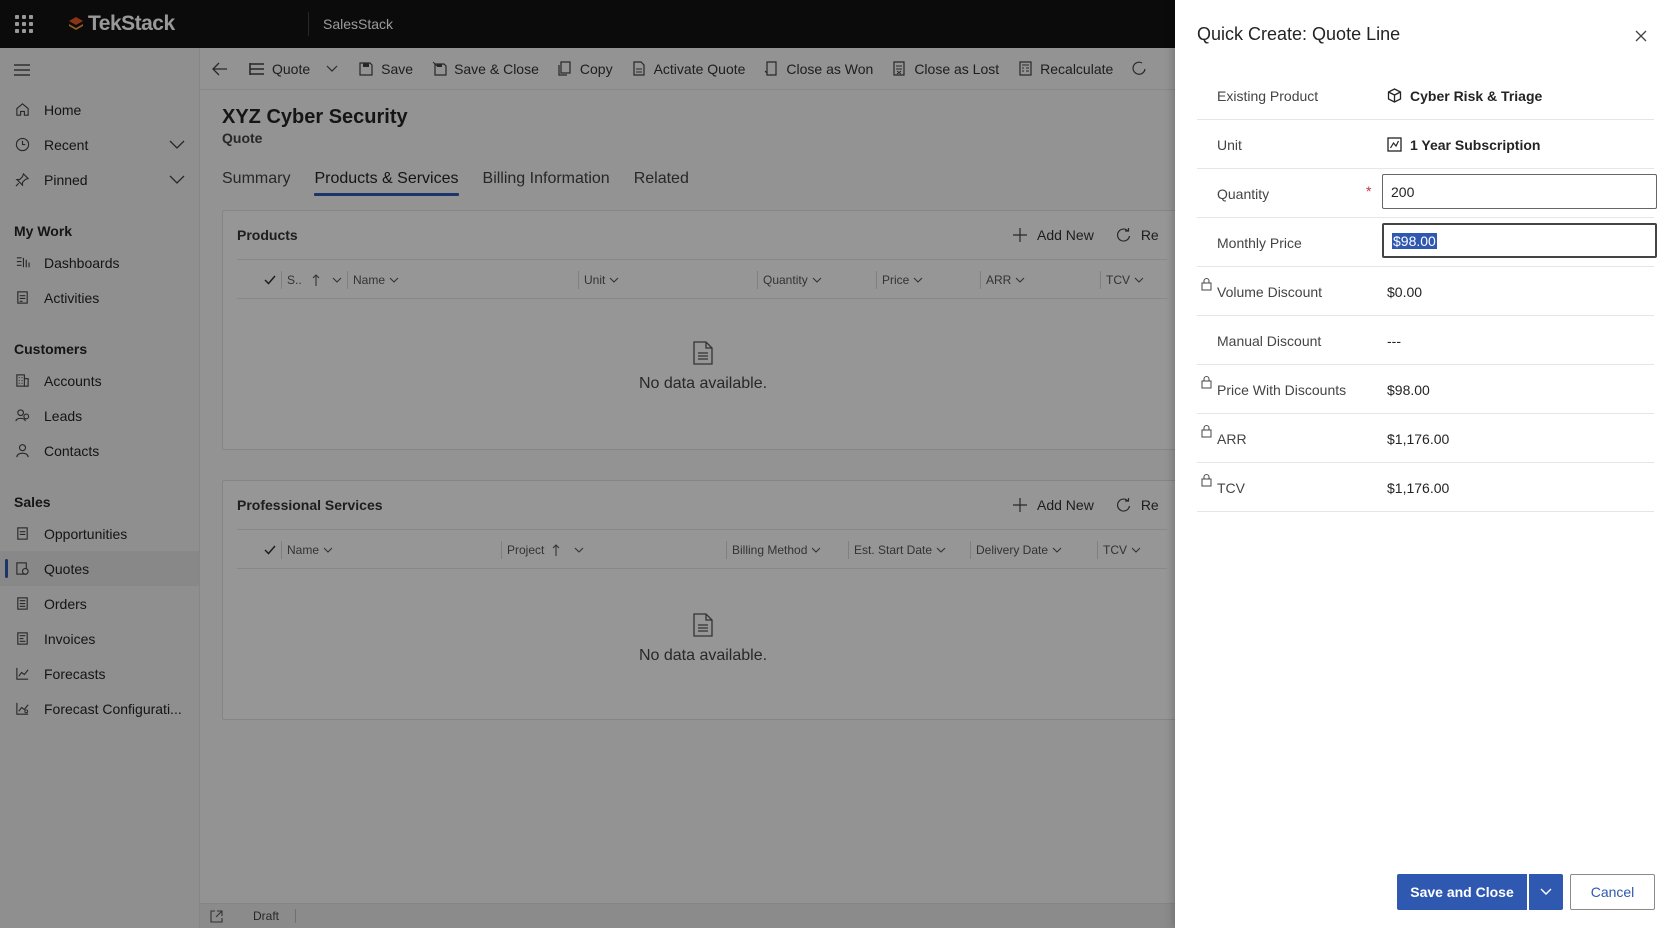 Image resolution: width=1670 pixels, height=928 pixels. Describe the element at coordinates (1519, 240) in the screenshot. I see `monthly-price-input: $98.00` at that location.